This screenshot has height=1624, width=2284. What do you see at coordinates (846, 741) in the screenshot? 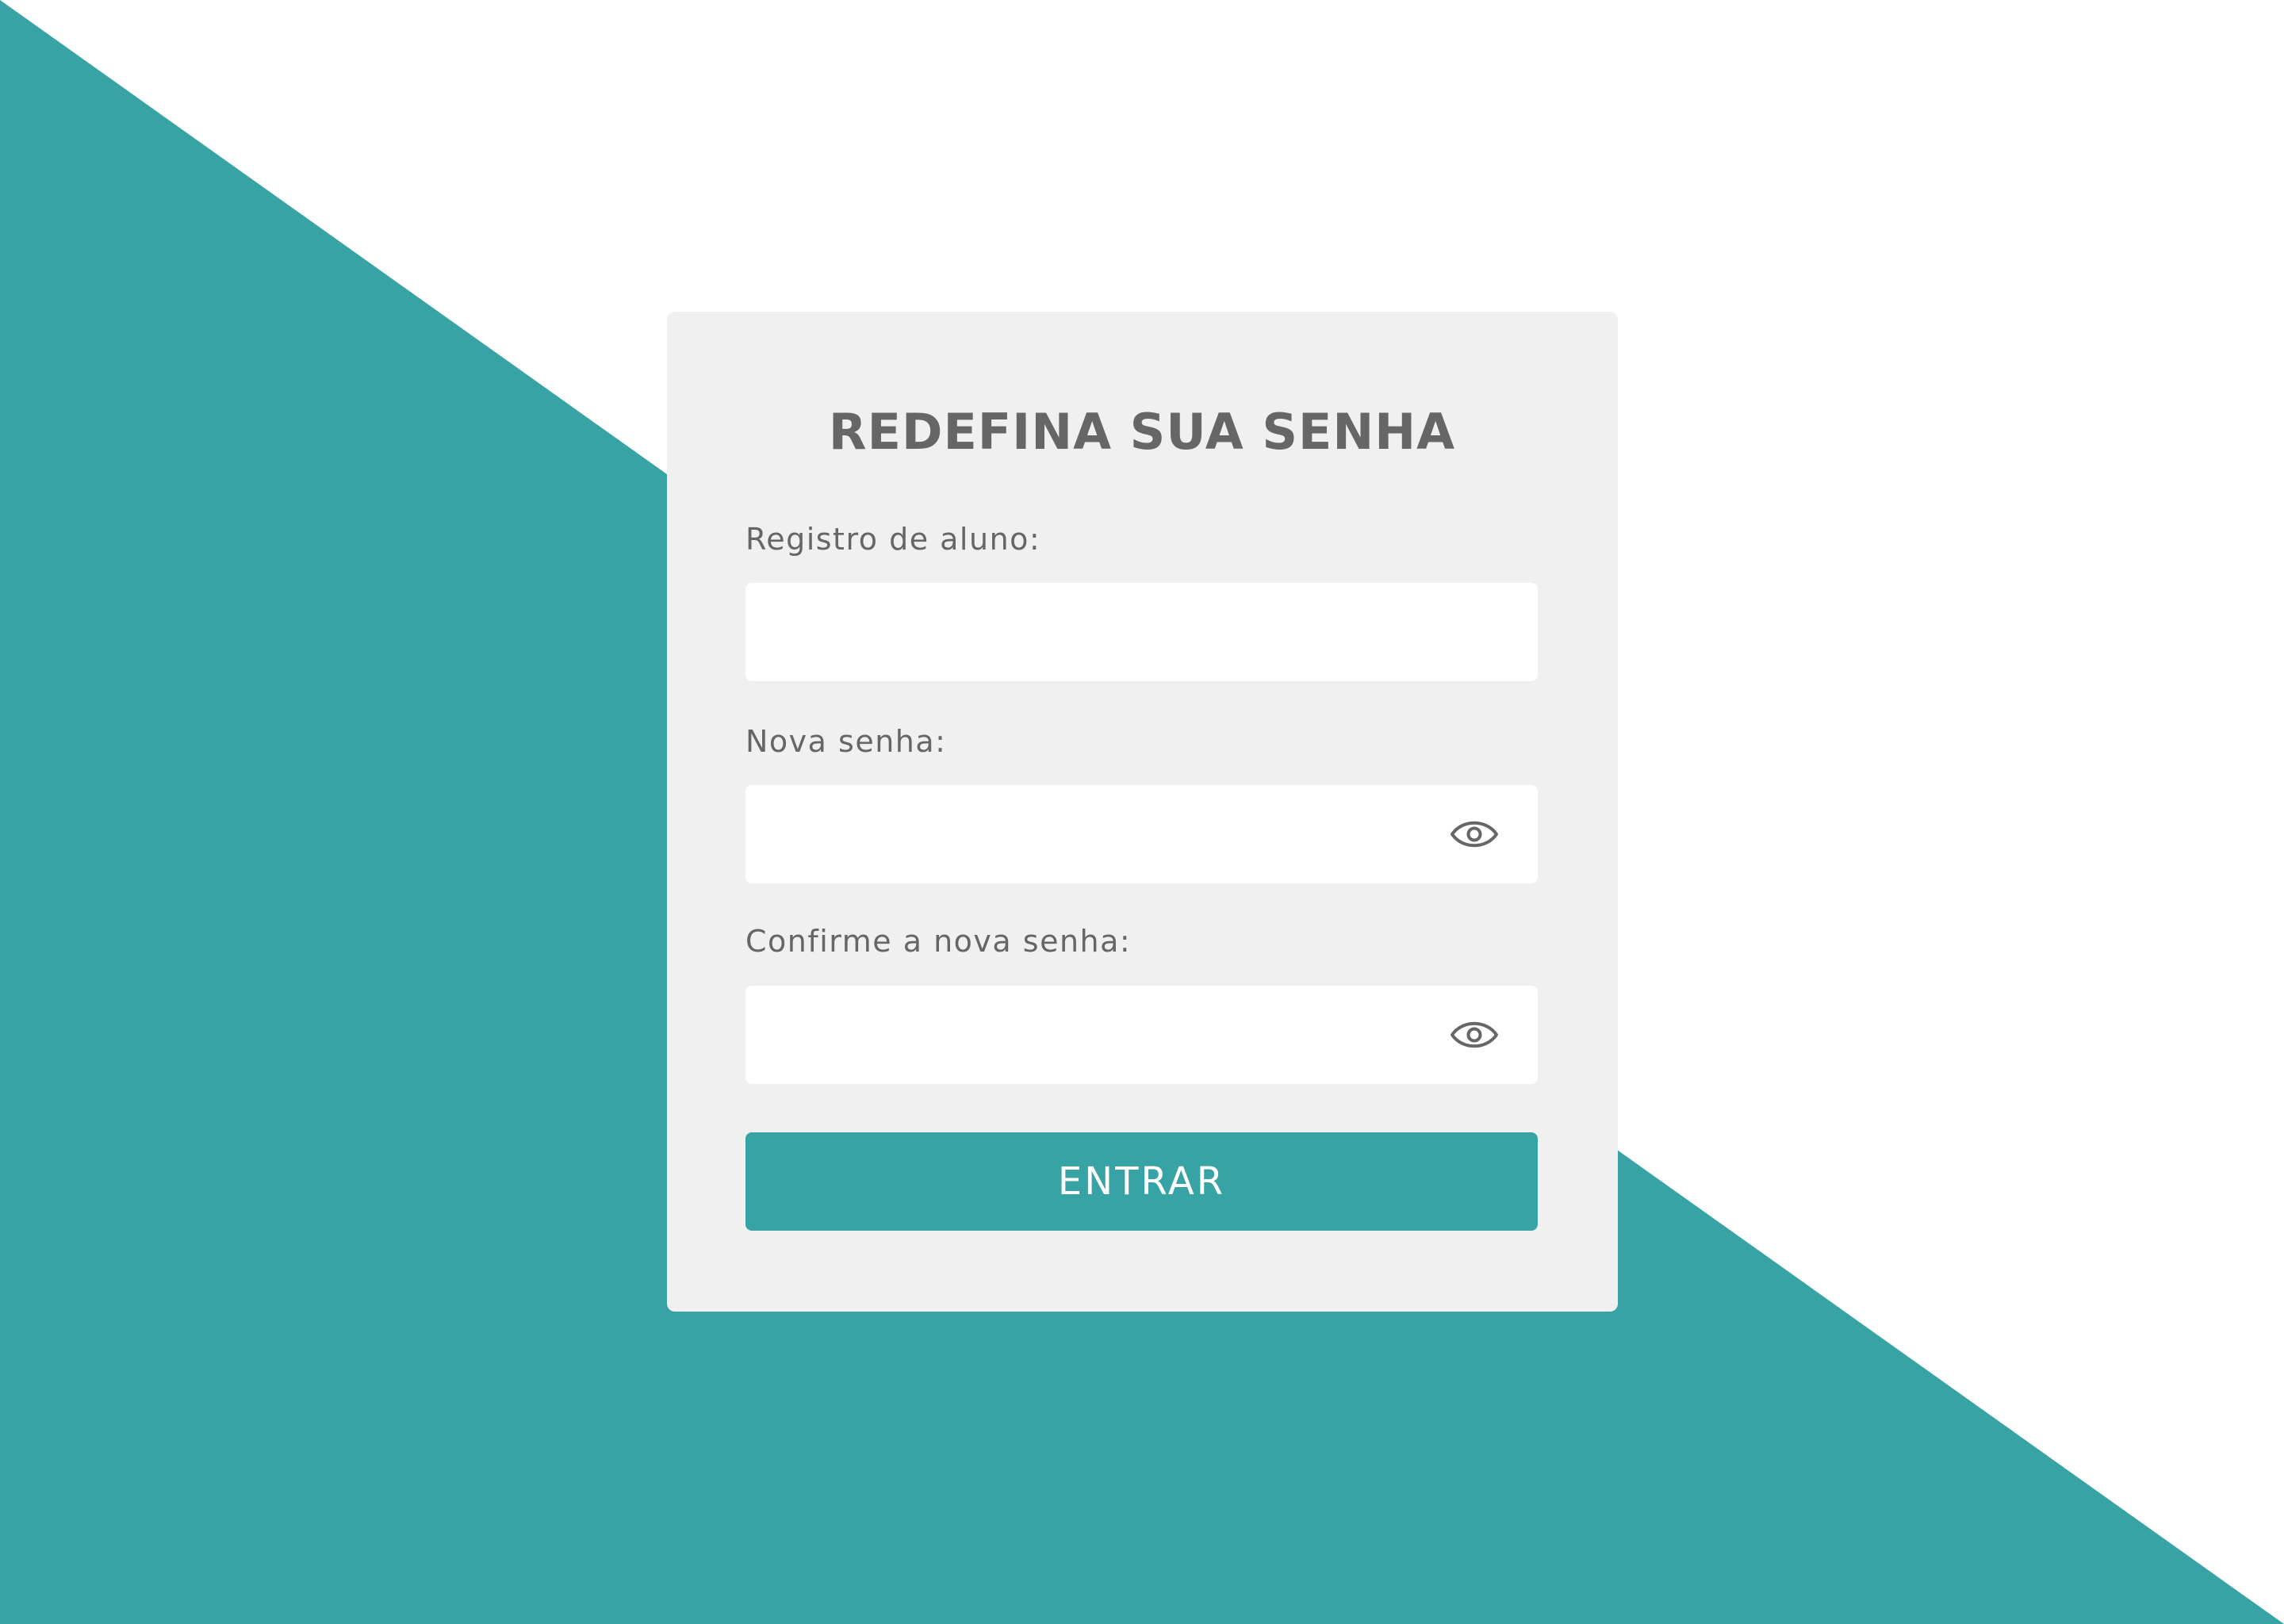
I see `new-password-label: Nova senha:` at bounding box center [846, 741].